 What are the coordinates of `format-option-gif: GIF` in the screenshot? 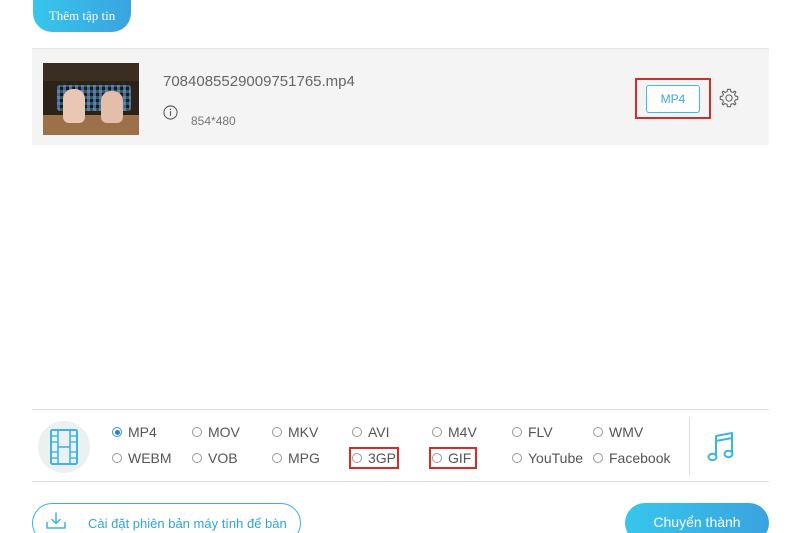 It's located at (451, 458).